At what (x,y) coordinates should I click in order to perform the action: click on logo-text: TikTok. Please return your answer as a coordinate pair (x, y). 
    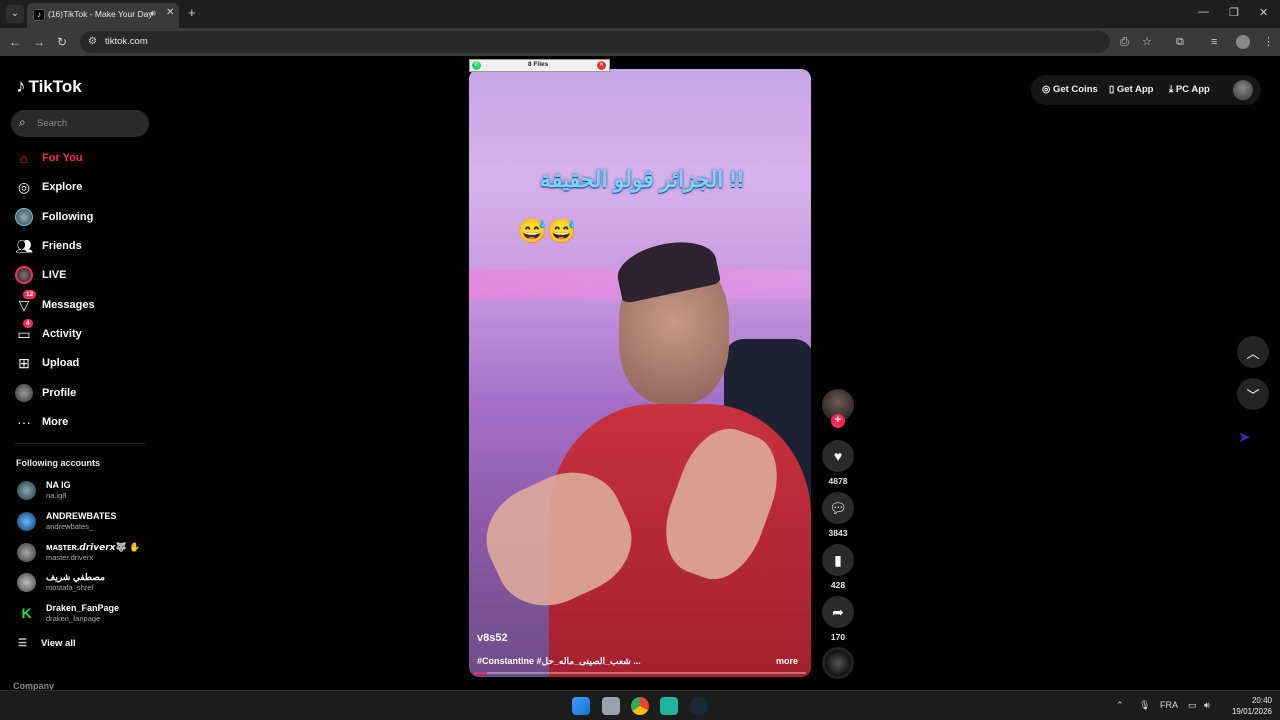
    Looking at the image, I should click on (55, 86).